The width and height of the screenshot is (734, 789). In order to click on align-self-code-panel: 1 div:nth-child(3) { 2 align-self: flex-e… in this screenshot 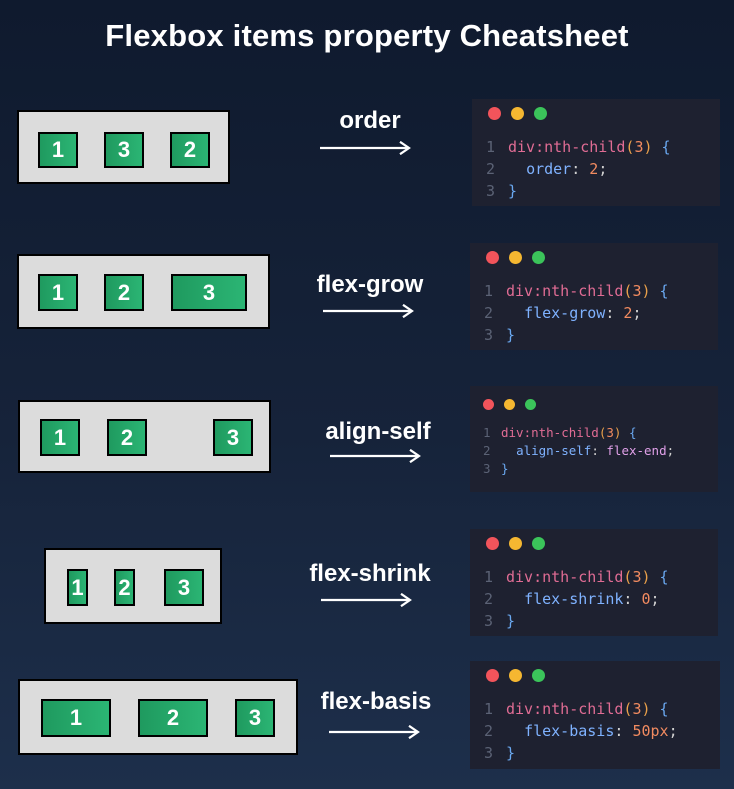, I will do `click(594, 439)`.